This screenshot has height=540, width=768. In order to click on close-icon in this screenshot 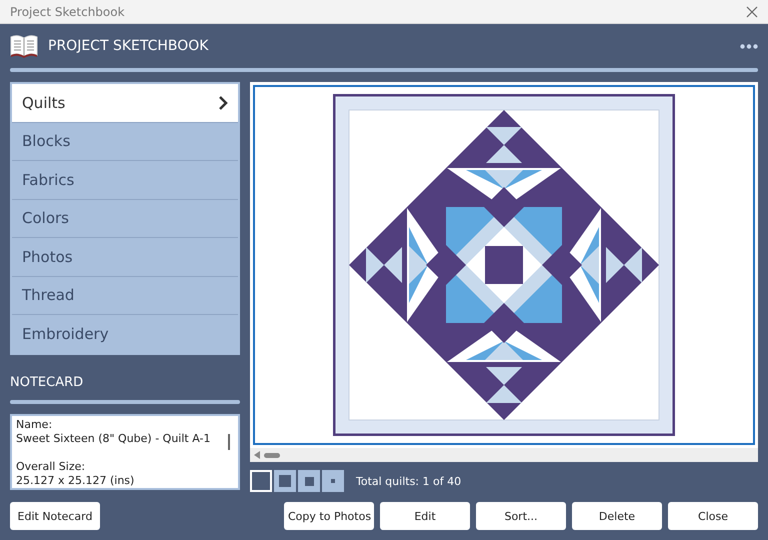, I will do `click(752, 12)`.